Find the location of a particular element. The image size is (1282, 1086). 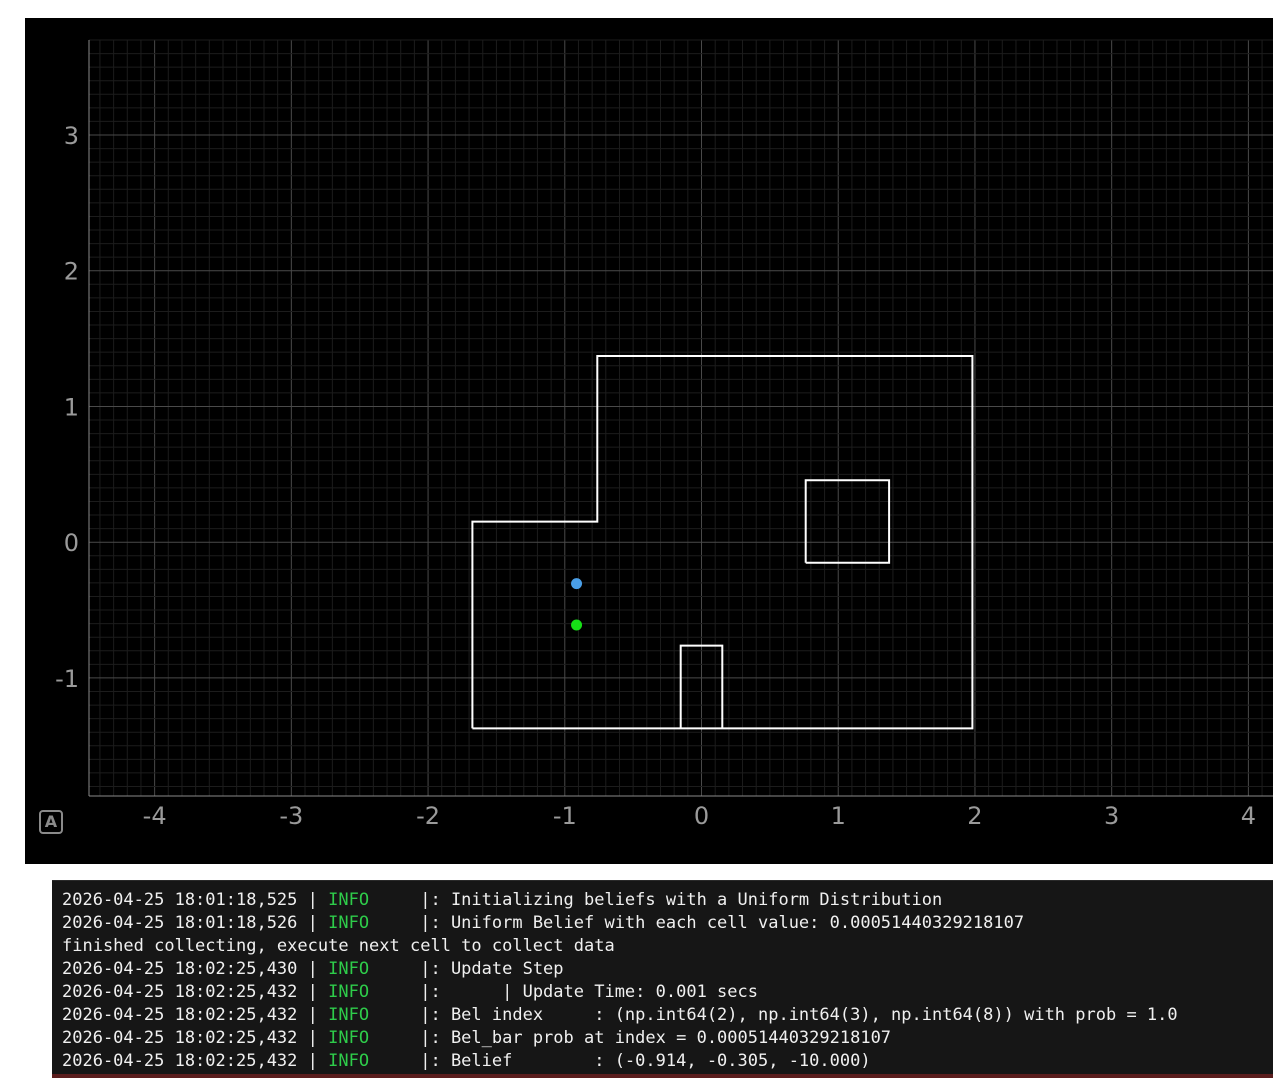

y-tick-label: 0 is located at coordinates (71, 543).